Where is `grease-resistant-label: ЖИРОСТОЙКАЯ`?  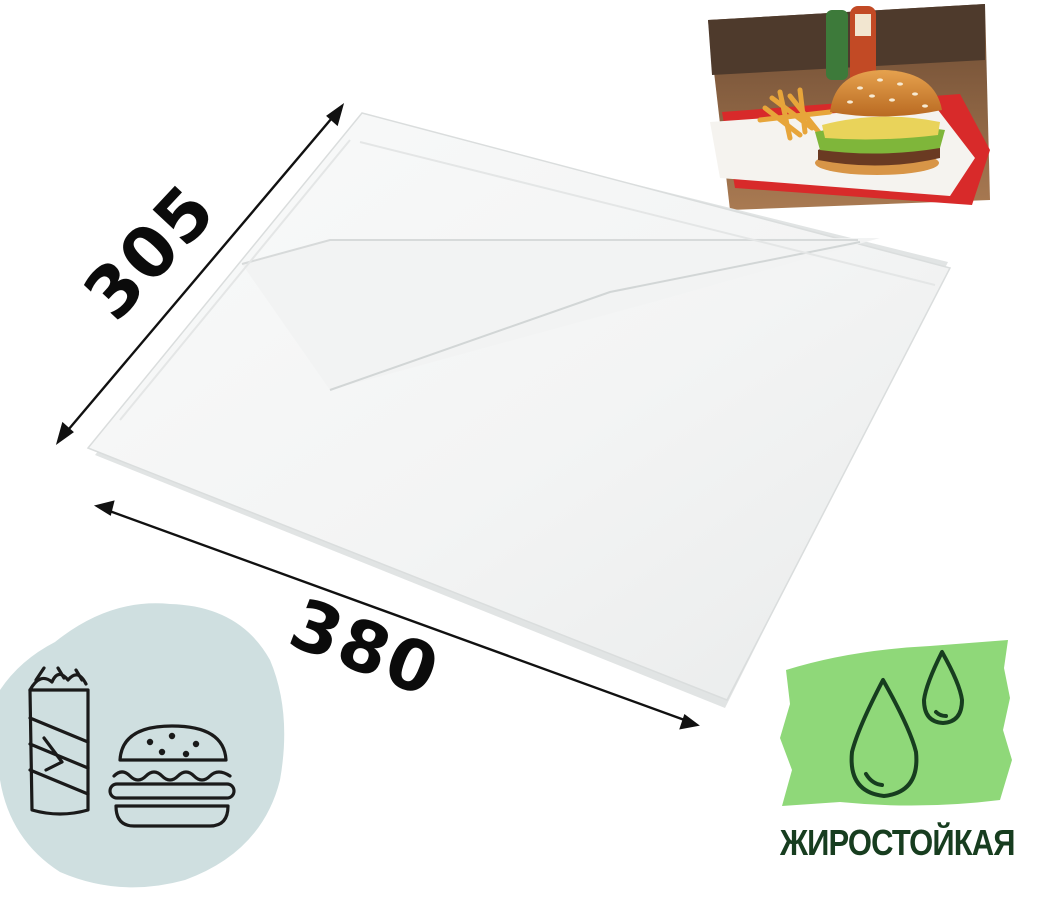 grease-resistant-label: ЖИРОСТОЙКАЯ is located at coordinates (898, 842).